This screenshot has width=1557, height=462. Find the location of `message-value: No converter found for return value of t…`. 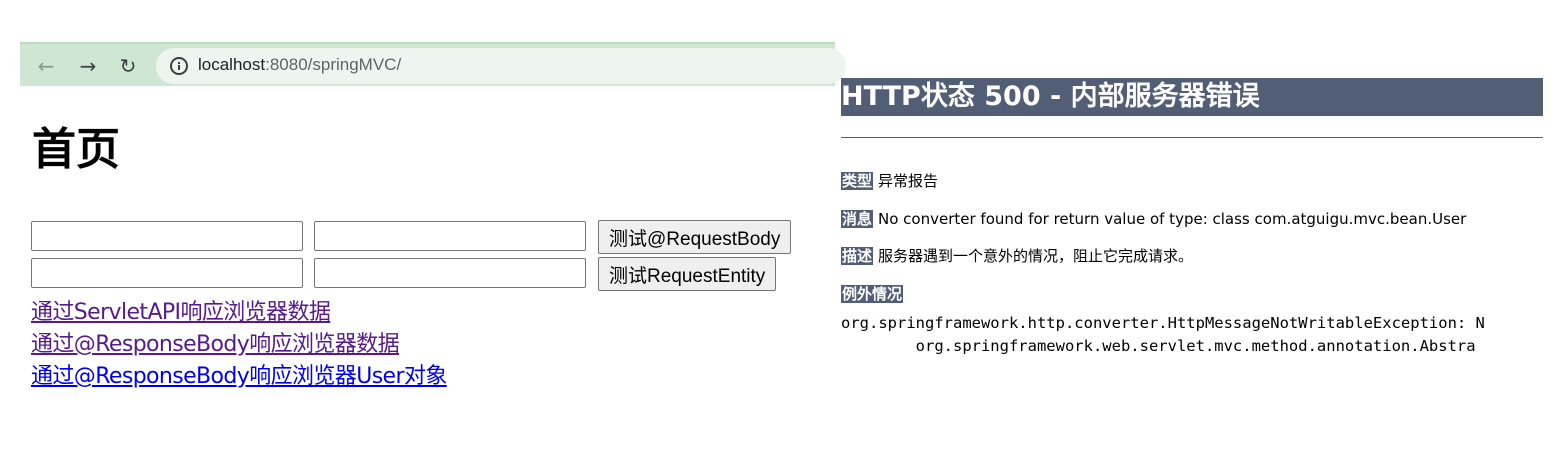

message-value: No converter found for return value of t… is located at coordinates (1172, 219).